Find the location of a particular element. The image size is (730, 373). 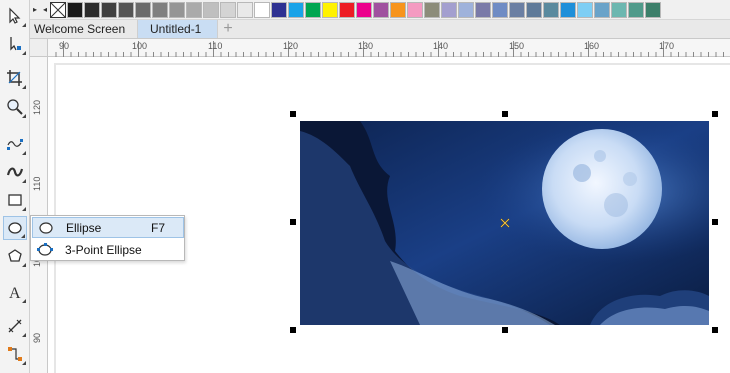

three-point-ellipse-icon is located at coordinates (45, 250).